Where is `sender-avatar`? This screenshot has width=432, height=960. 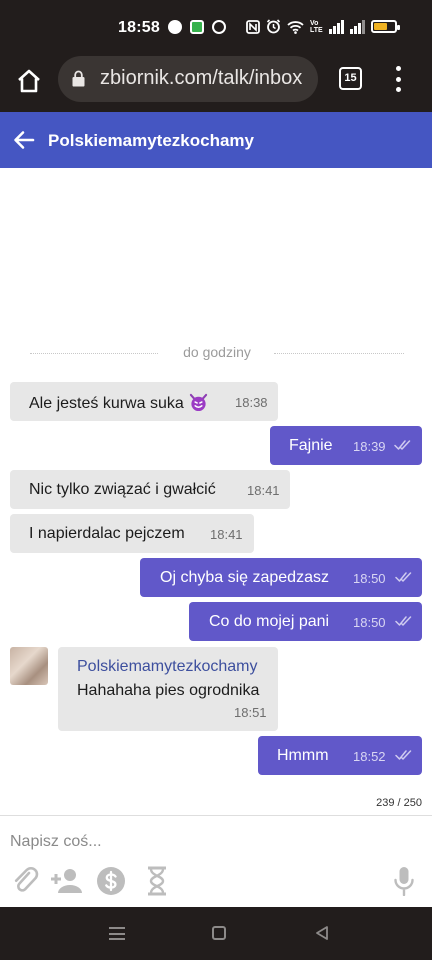 sender-avatar is located at coordinates (29, 666).